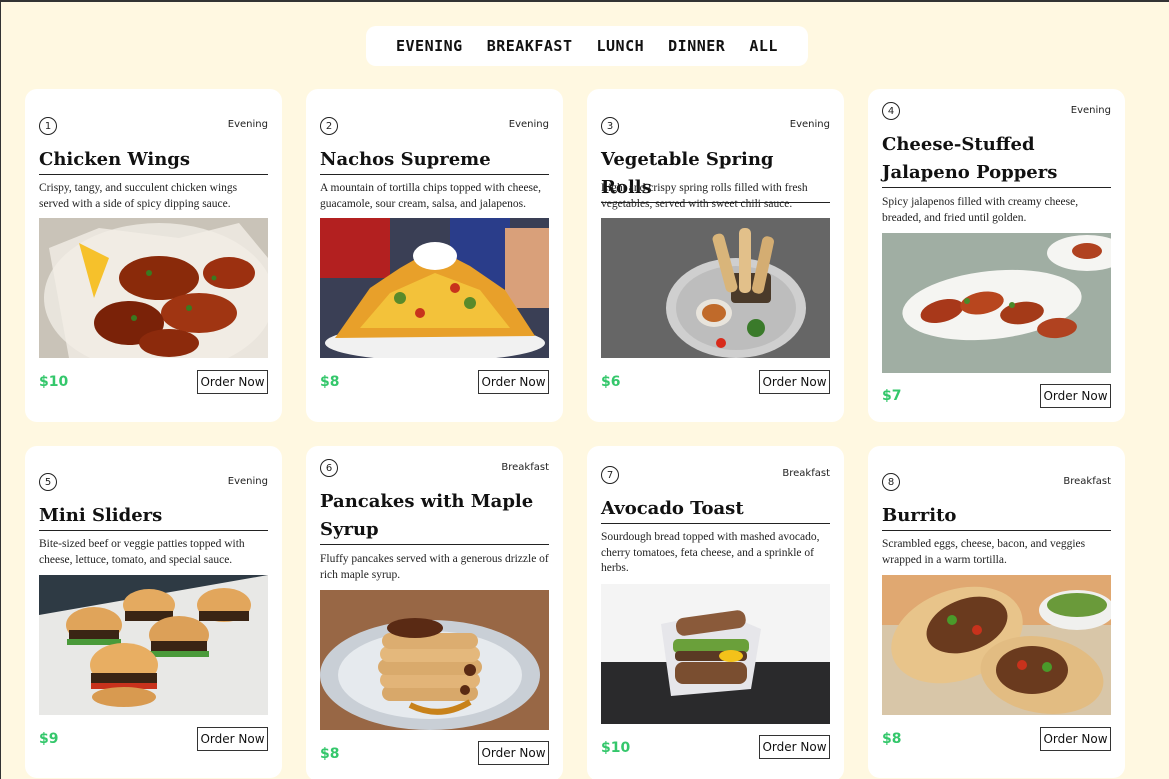 This screenshot has width=1169, height=779. I want to click on item-title: Cheese-Stuffed Jalapeno Poppers, so click(996, 159).